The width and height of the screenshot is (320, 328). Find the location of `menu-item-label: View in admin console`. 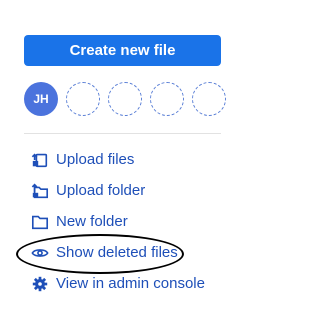

menu-item-label: View in admin console is located at coordinates (130, 283).